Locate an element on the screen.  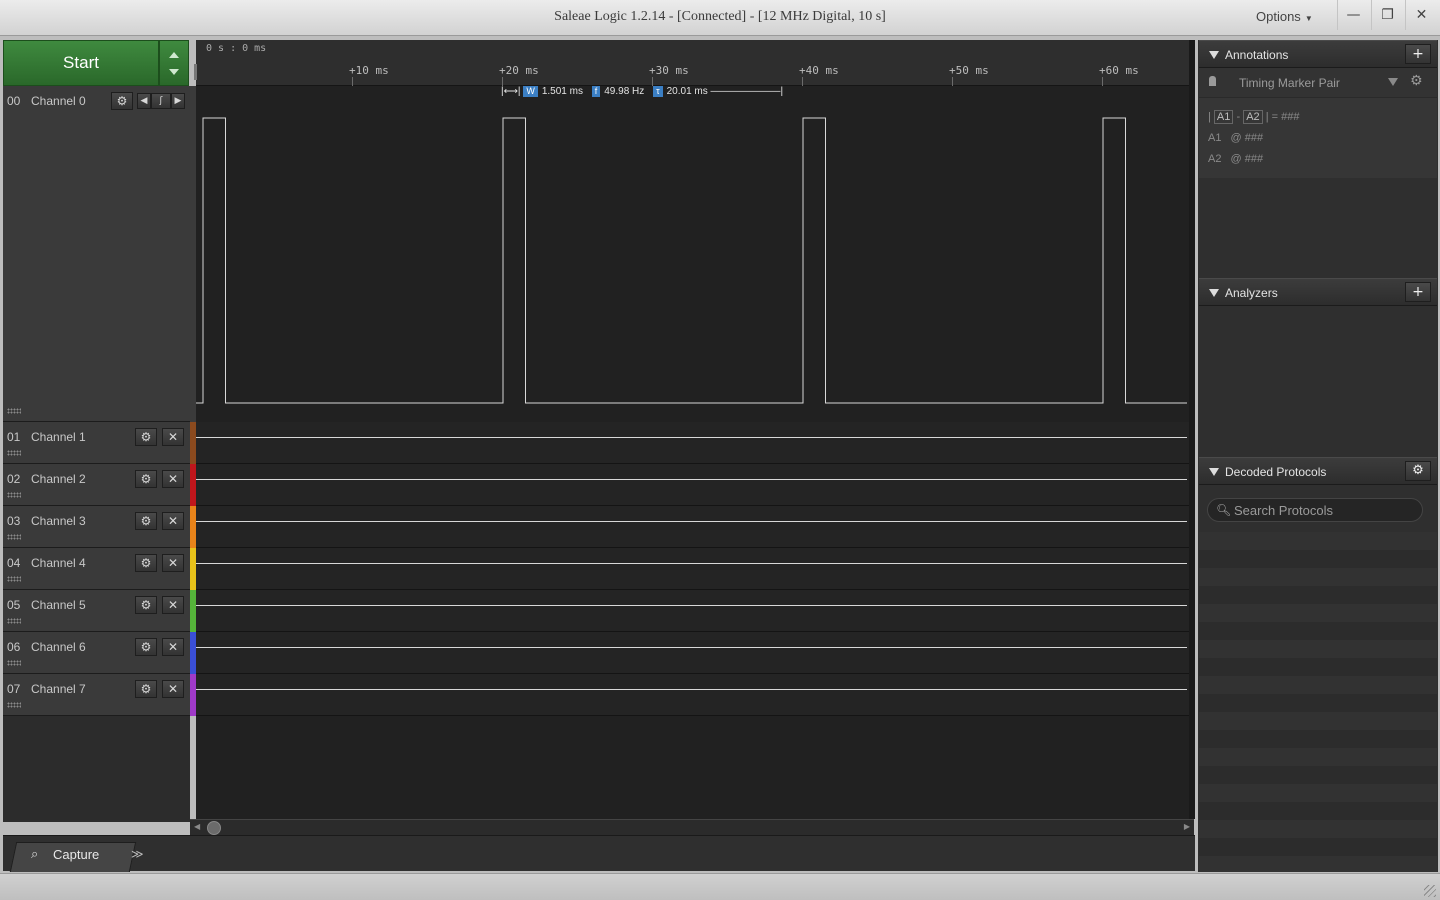
marker-name: Timing Marker Pair is located at coordinates (1289, 83).